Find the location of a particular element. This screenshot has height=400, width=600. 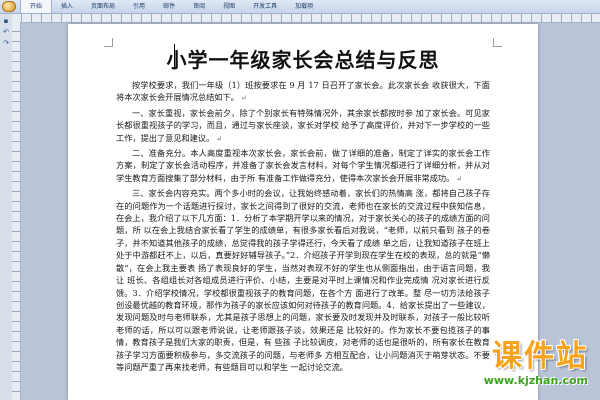

undo-icon: ↶ is located at coordinates (6, 32).